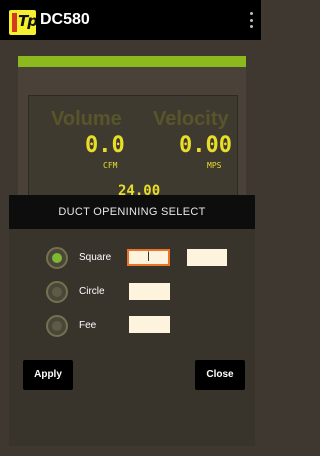  I want to click on velocity-unit: MPS, so click(214, 165).